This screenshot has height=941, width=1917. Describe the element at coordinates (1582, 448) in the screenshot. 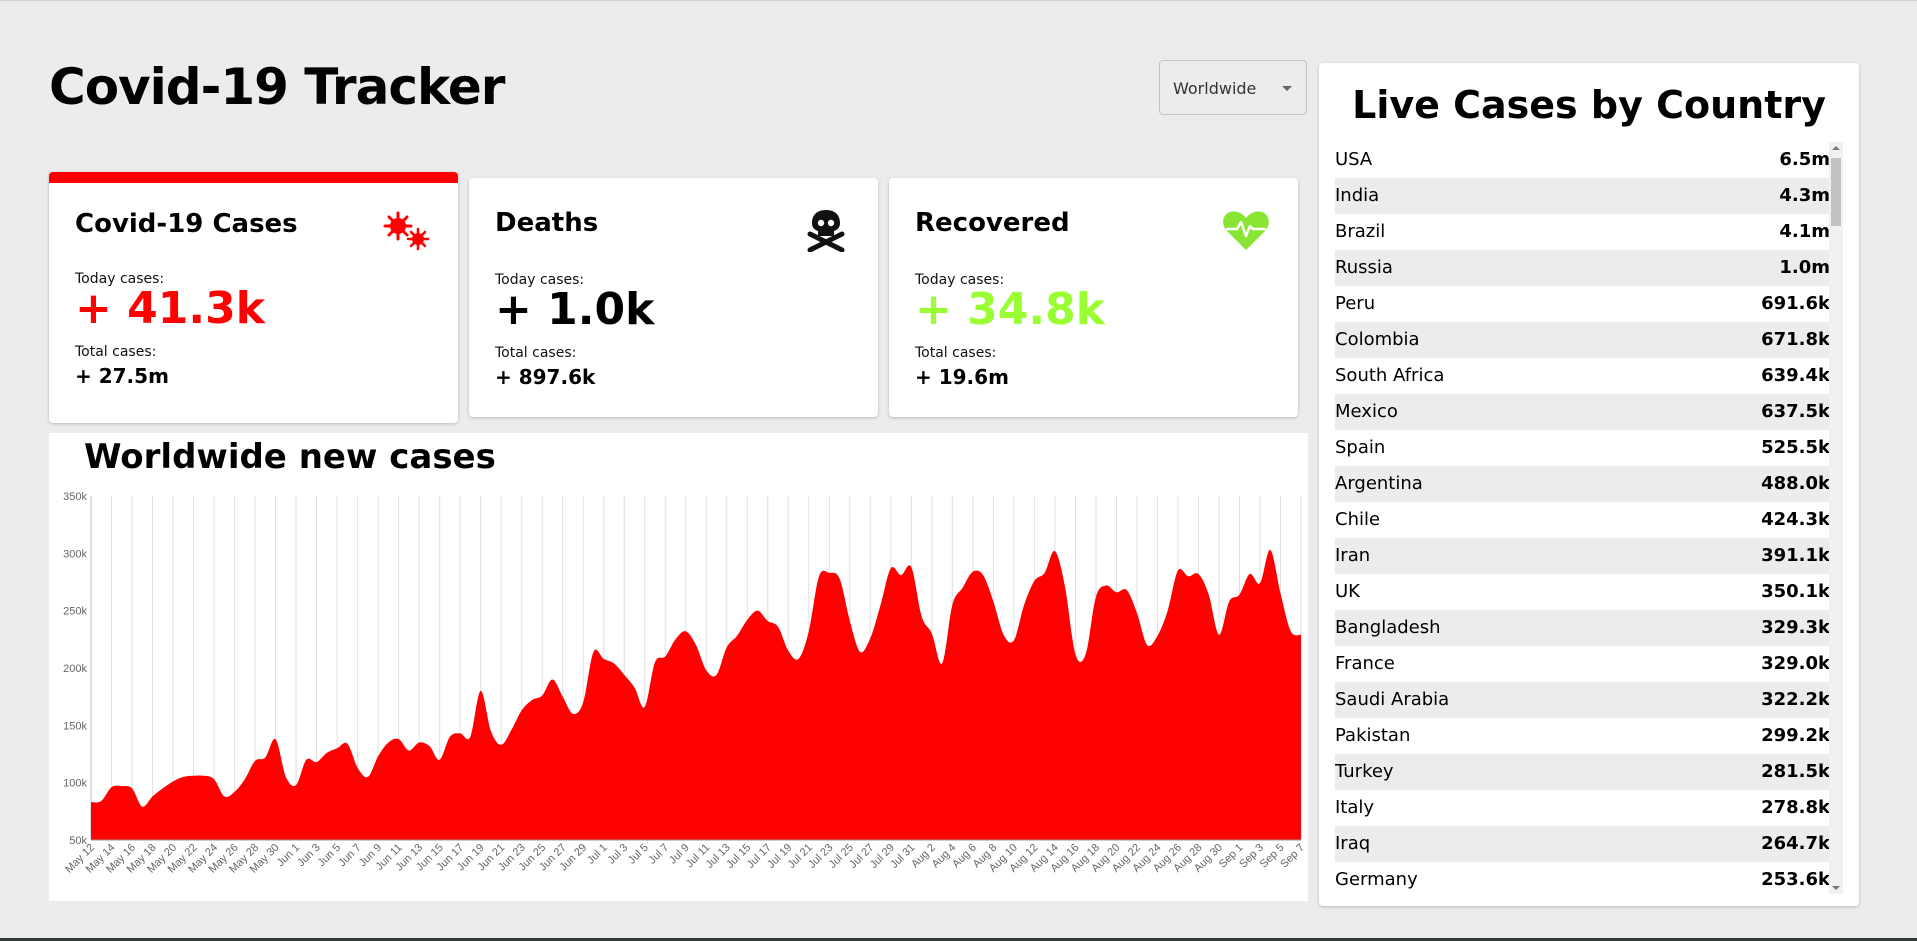

I see `table-row: Spain 525.5k` at that location.